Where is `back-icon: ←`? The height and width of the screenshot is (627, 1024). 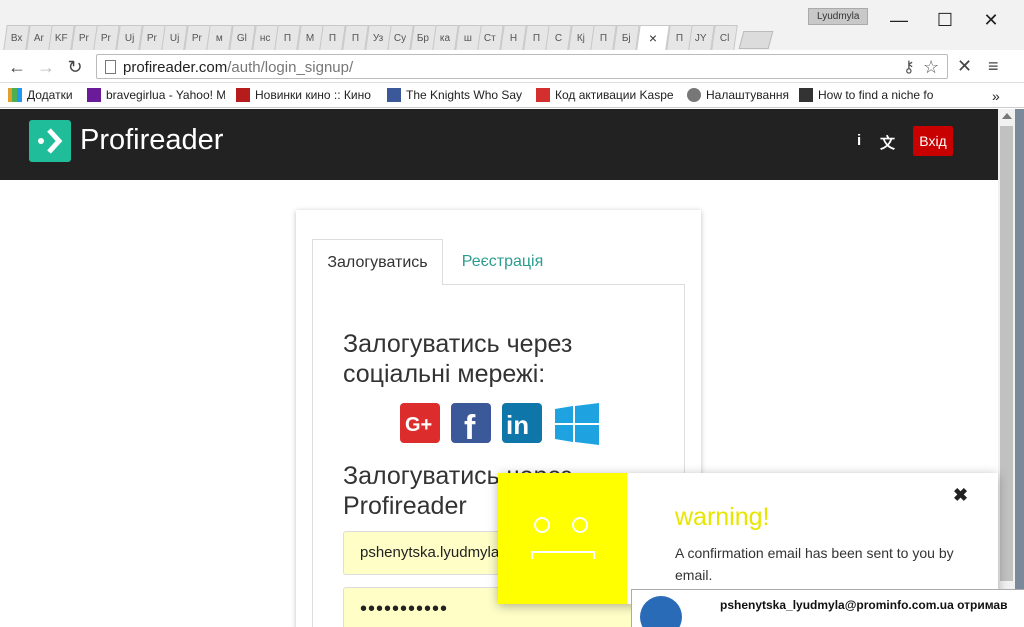
back-icon: ← is located at coordinates (17, 67).